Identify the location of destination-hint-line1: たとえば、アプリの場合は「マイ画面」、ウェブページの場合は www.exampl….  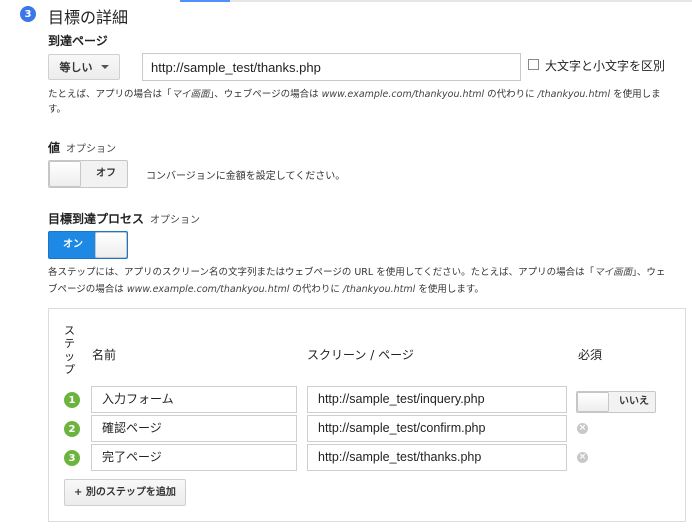
(354, 94).